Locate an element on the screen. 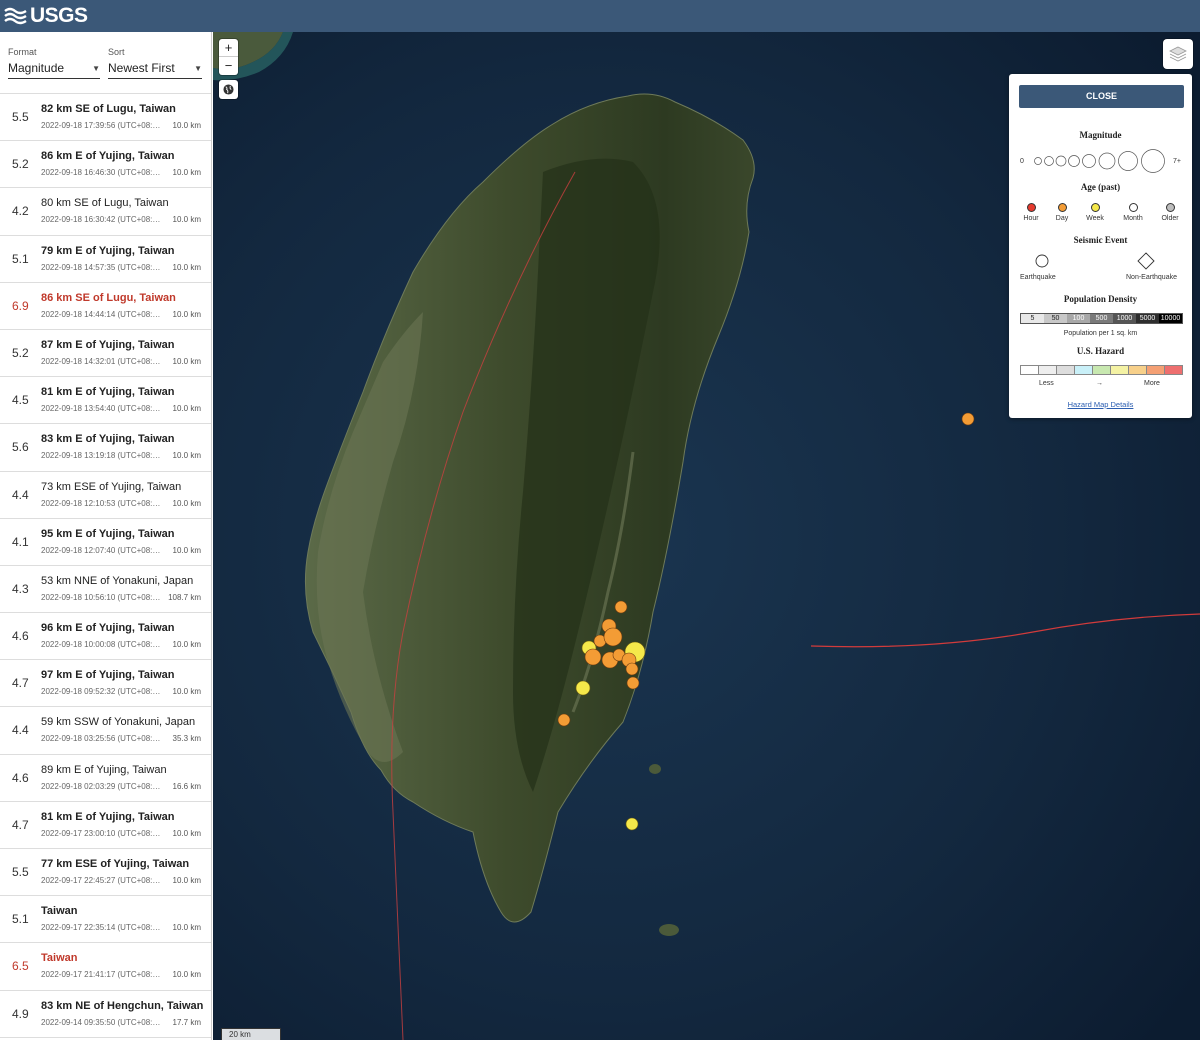  earthquake-place: 77 km ESE of Yujing, Taiwan is located at coordinates (115, 864).